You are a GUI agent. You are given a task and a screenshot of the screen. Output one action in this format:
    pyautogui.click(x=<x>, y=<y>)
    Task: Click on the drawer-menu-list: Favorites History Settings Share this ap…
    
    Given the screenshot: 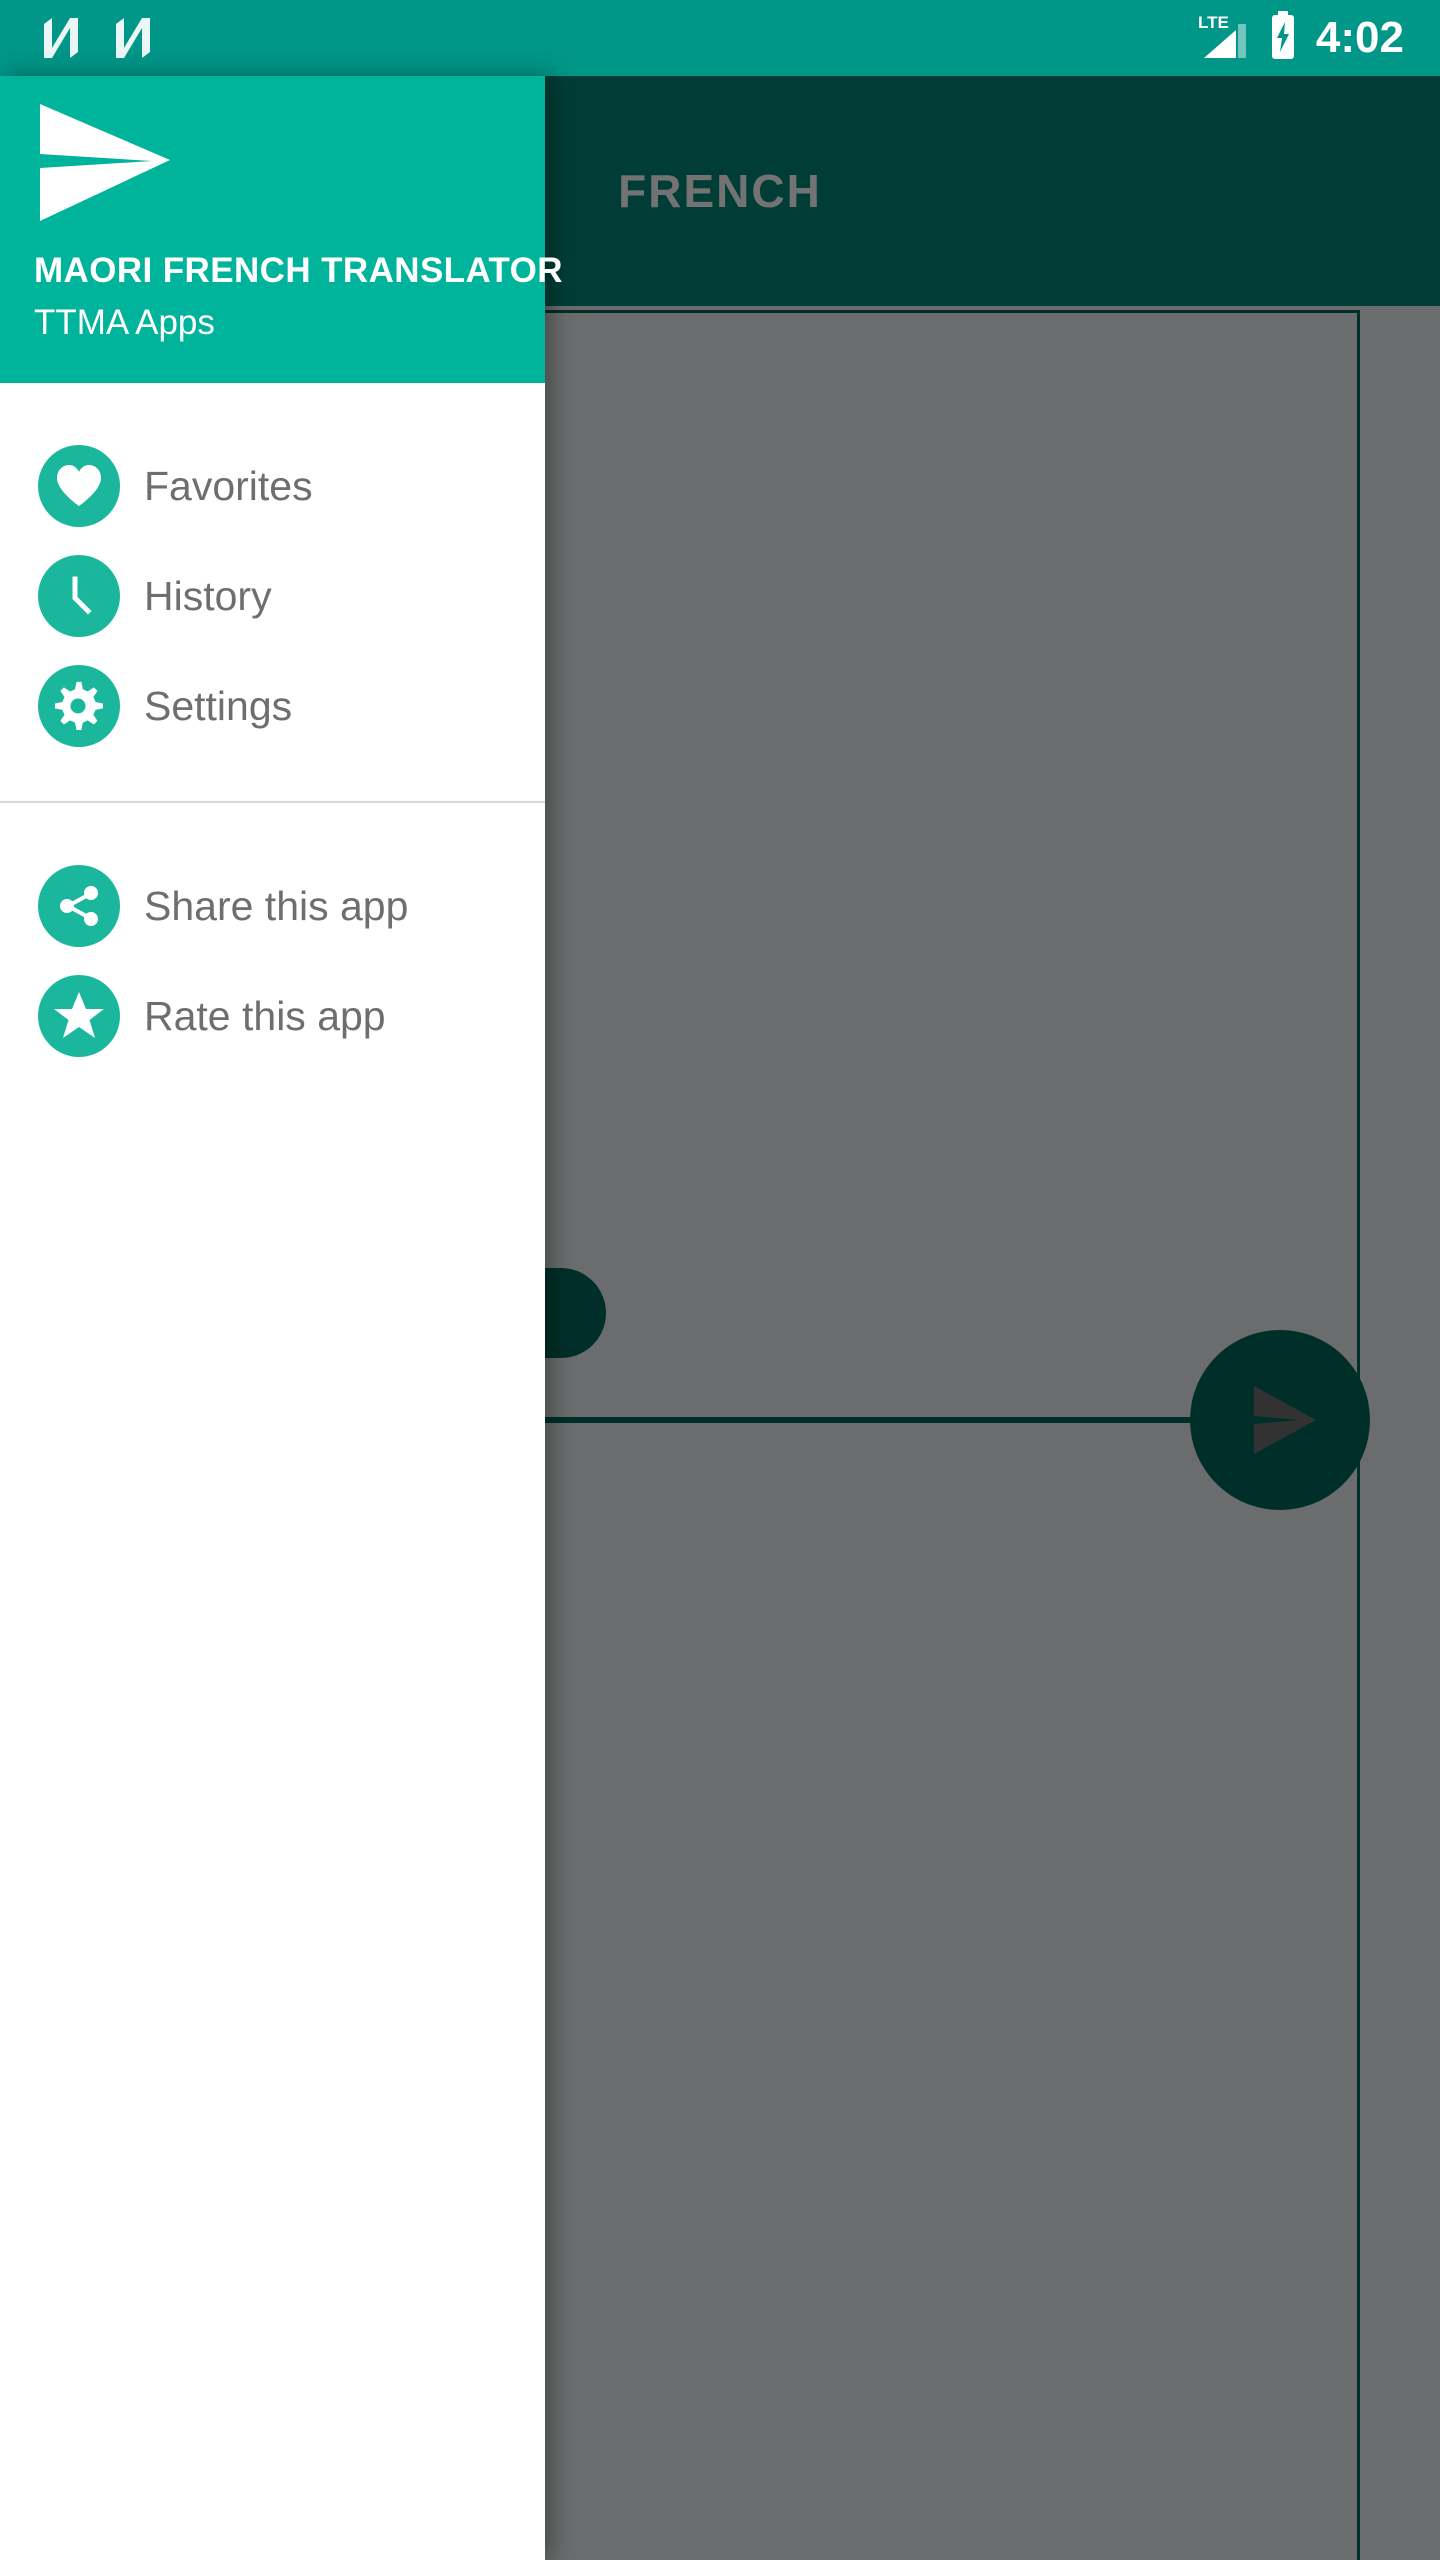 What is the action you would take?
    pyautogui.click(x=272, y=727)
    